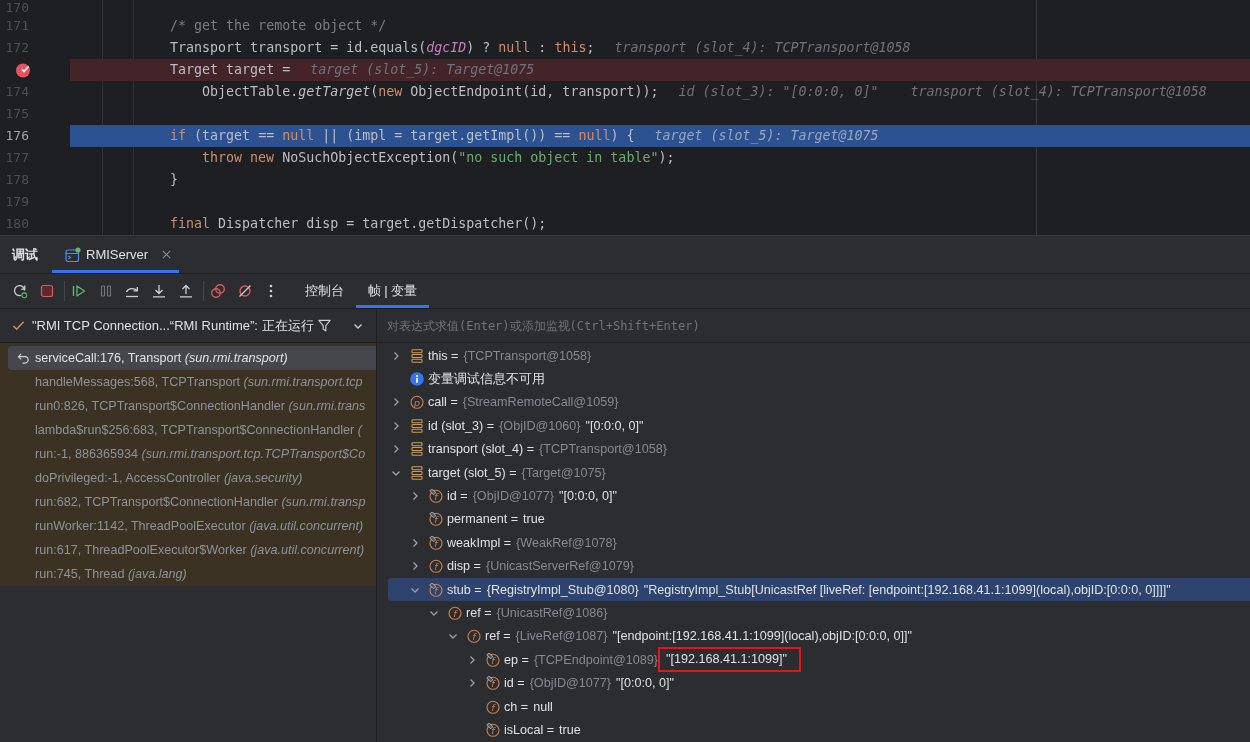 Image resolution: width=1250 pixels, height=742 pixels. What do you see at coordinates (167, 254) in the screenshot?
I see `close-icon` at bounding box center [167, 254].